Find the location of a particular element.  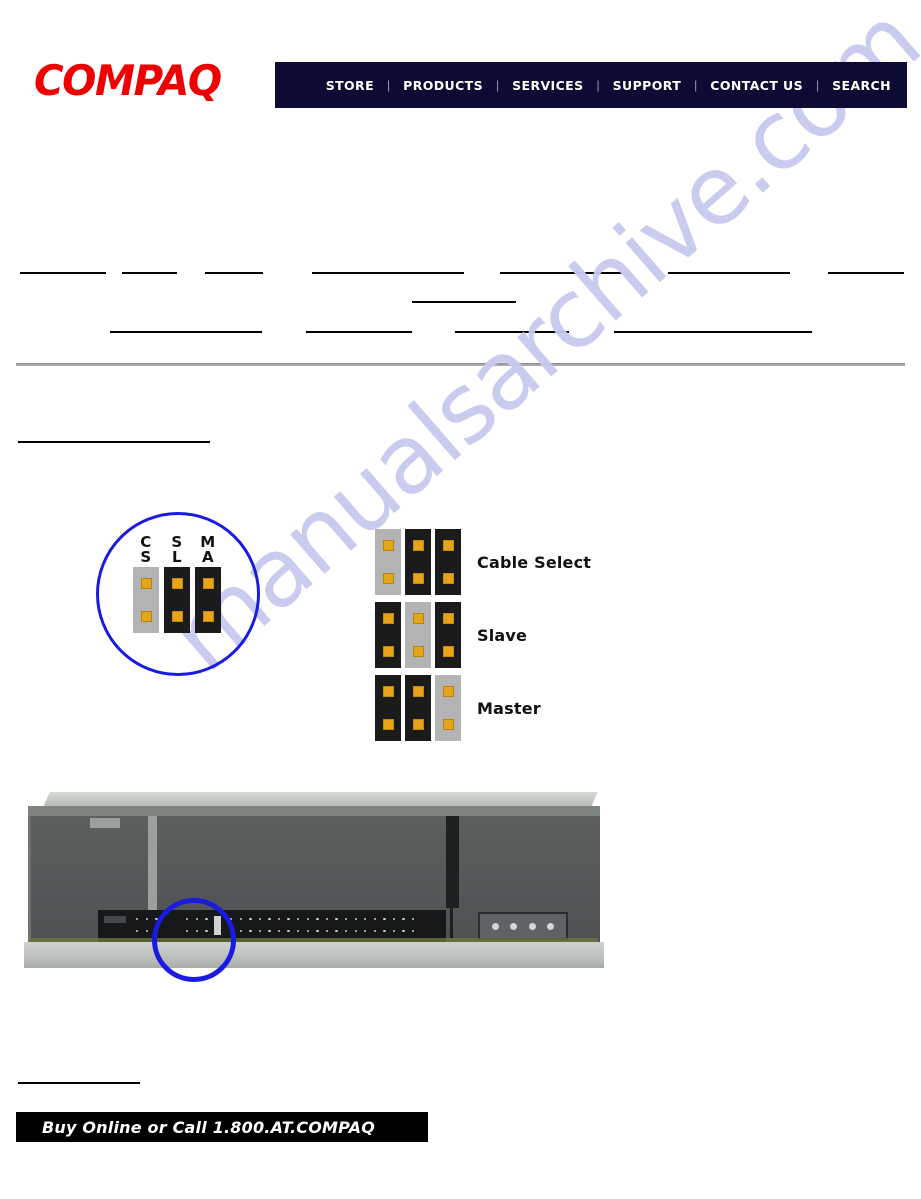

jumper-config-master: Master is located at coordinates (483, 708).